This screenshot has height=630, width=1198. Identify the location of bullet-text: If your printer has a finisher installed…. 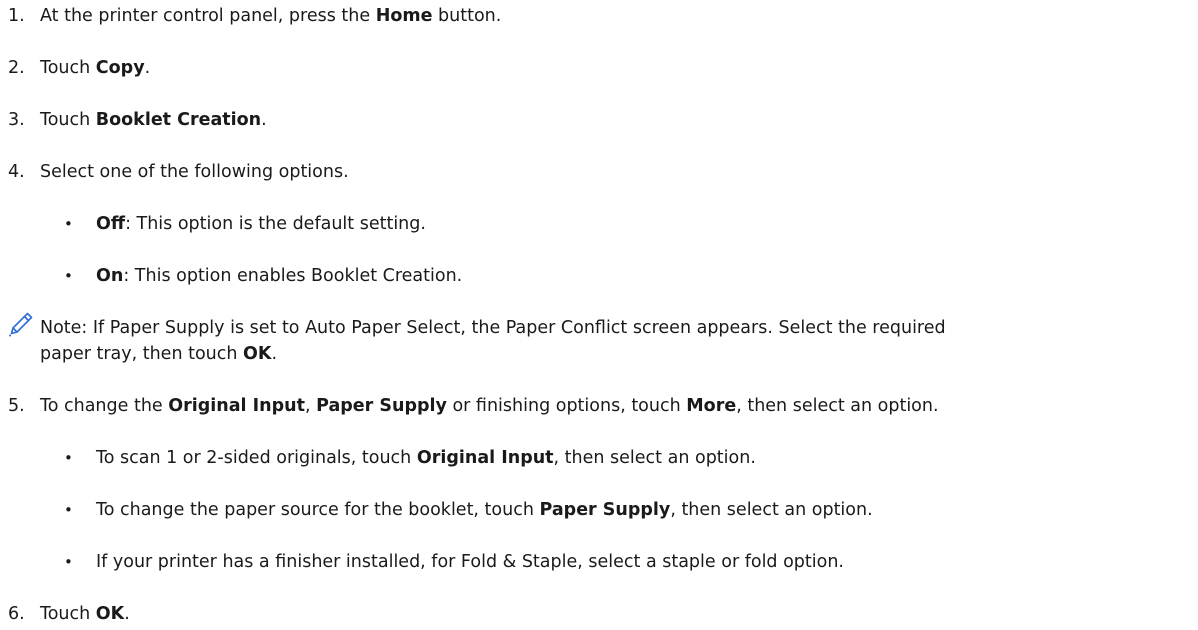
(470, 562).